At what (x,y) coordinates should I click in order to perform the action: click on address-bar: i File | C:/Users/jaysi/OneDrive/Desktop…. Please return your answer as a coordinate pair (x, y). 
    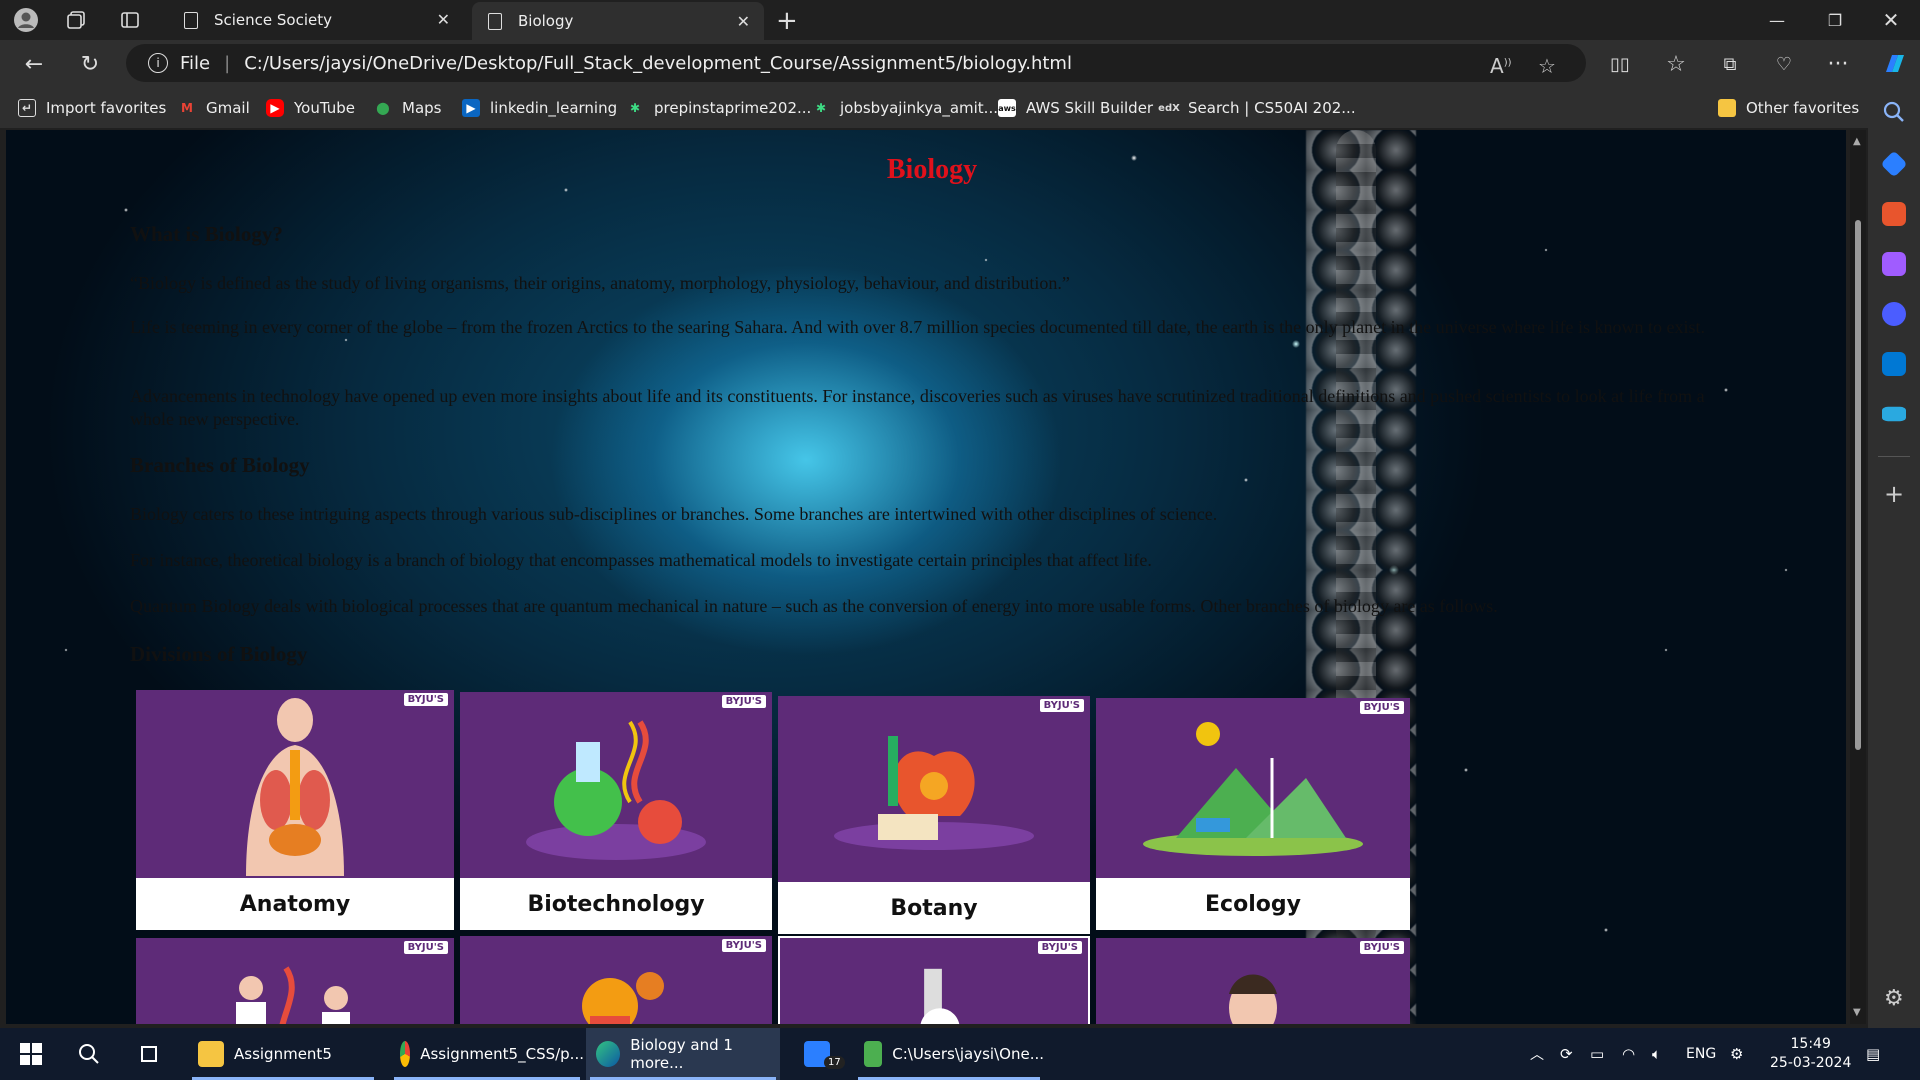
    Looking at the image, I should click on (856, 63).